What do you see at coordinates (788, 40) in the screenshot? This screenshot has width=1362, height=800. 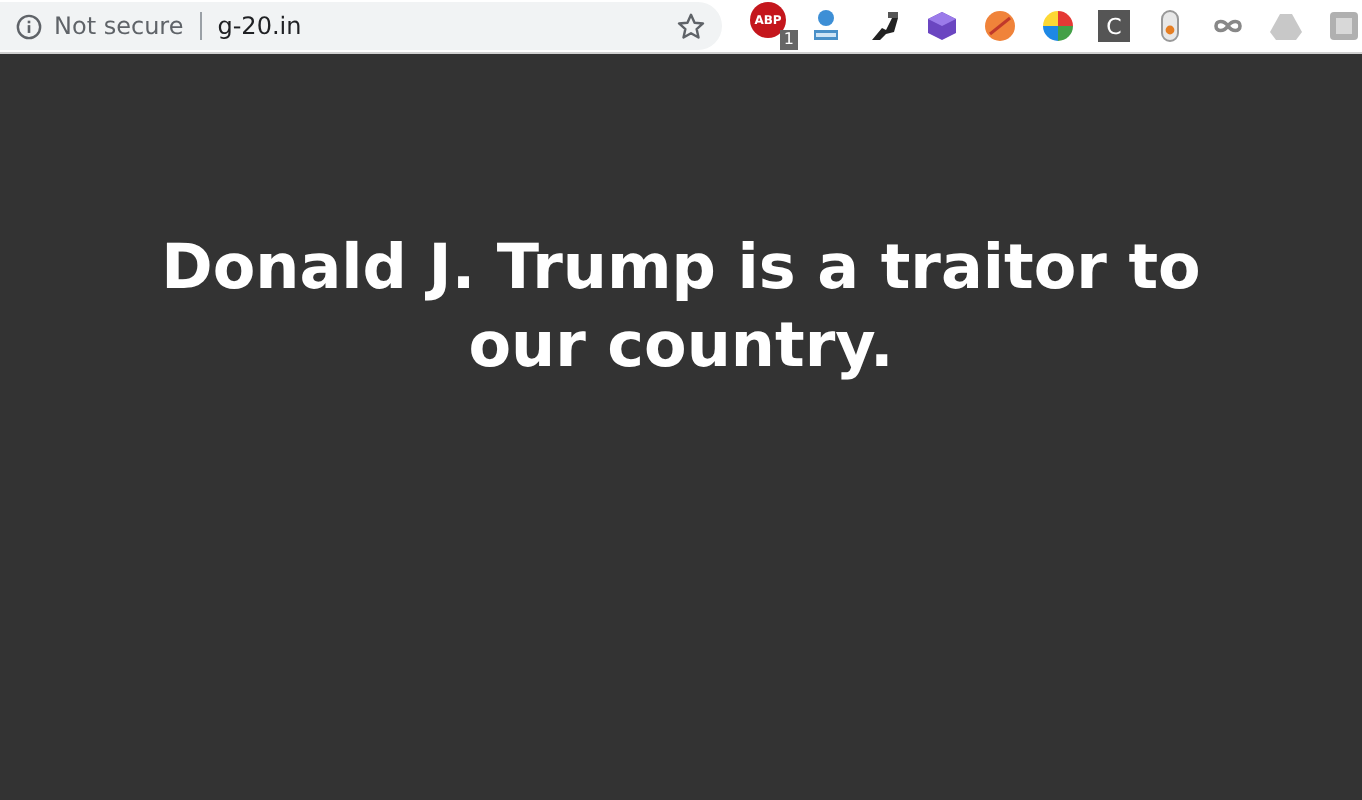 I see `count-badge: 1` at bounding box center [788, 40].